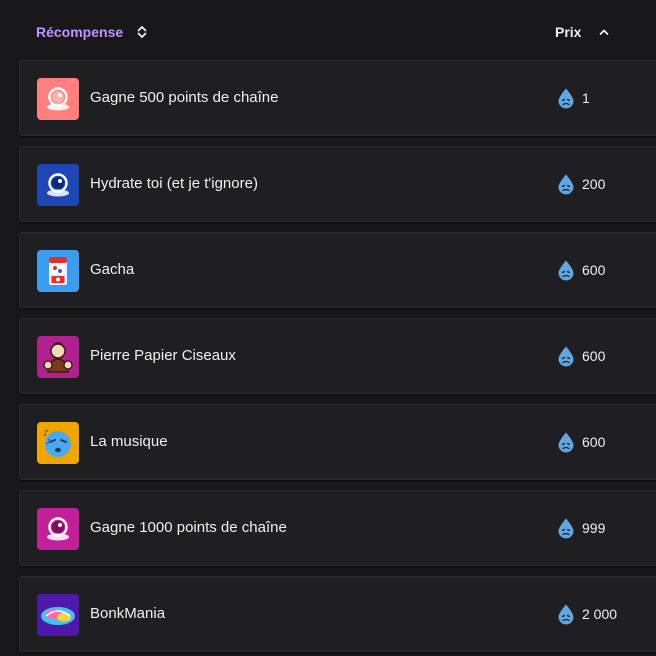 This screenshot has height=656, width=656. What do you see at coordinates (129, 441) in the screenshot?
I see `reward-title: La musique` at bounding box center [129, 441].